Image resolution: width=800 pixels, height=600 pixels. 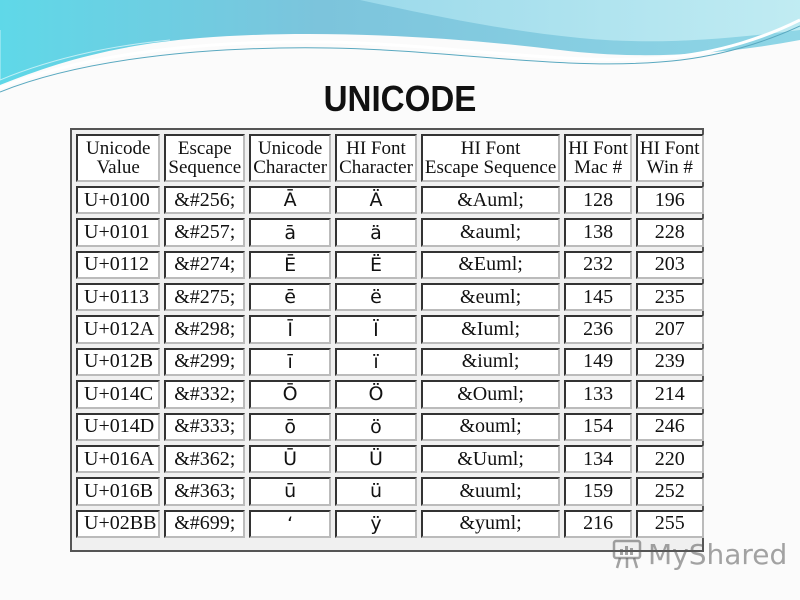 What do you see at coordinates (598, 297) in the screenshot?
I see `cell-hi-font-mac-number: 145` at bounding box center [598, 297].